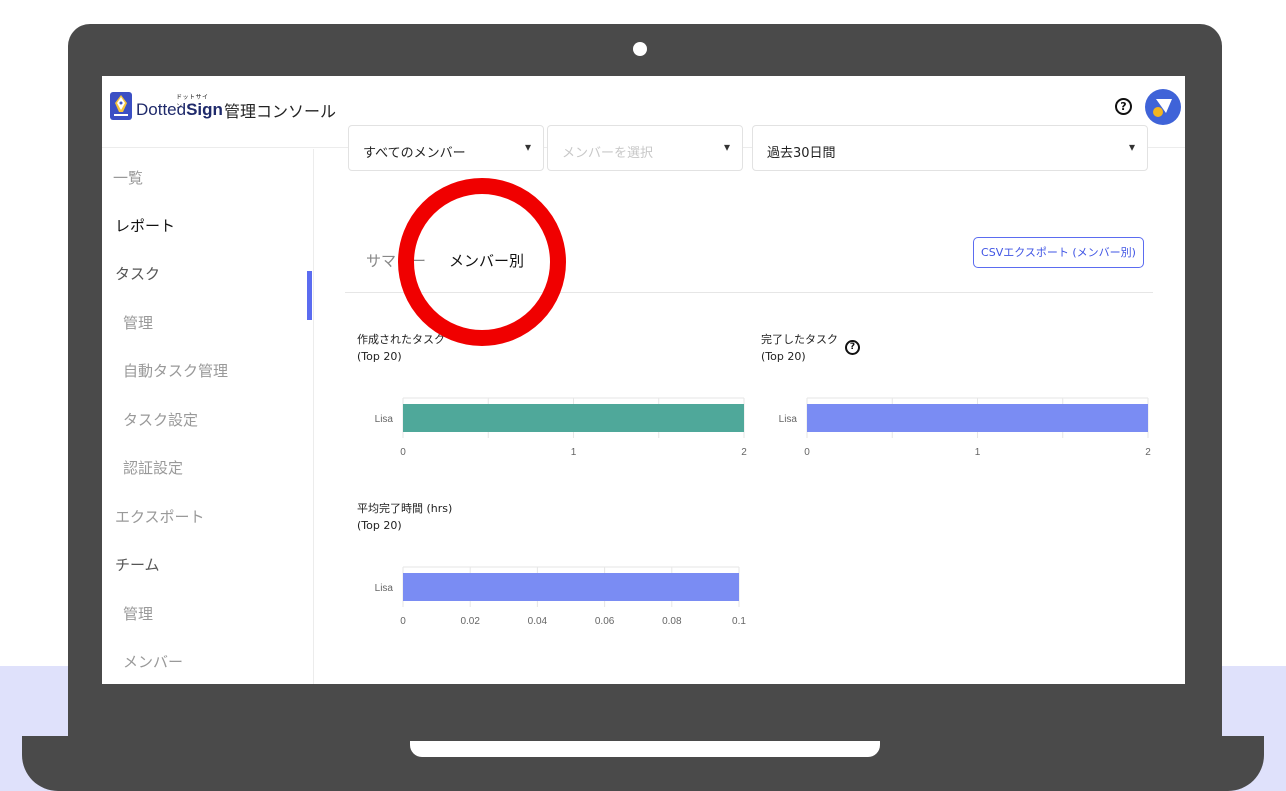 The image size is (1286, 791). I want to click on tick-label: 0.02, so click(470, 621).